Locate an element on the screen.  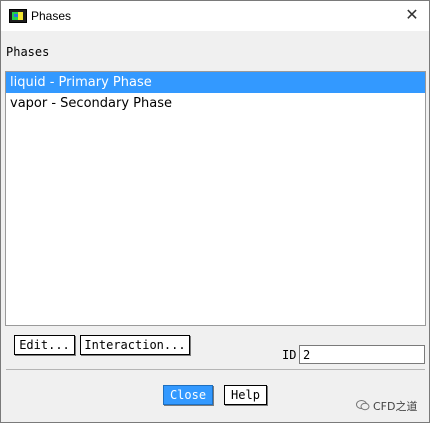
id-label: ID is located at coordinates (289, 355).